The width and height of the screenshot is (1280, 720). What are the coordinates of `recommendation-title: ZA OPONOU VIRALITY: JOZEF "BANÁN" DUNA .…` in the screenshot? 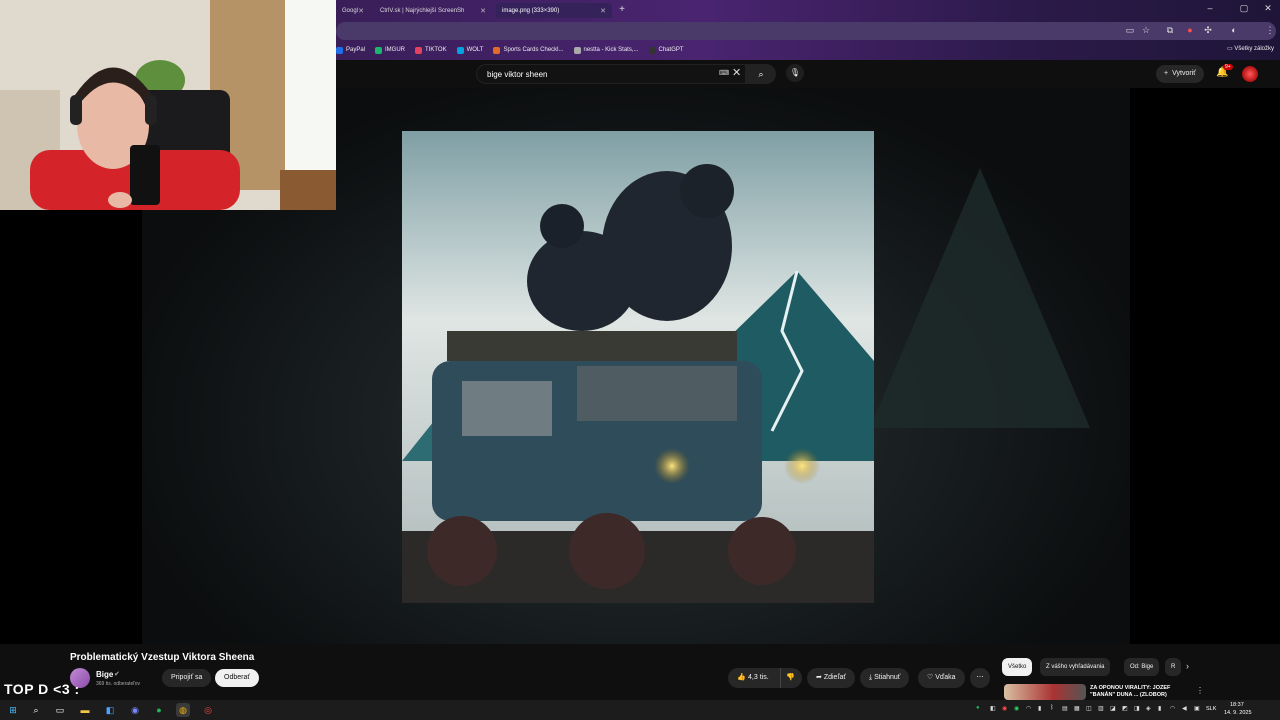 It's located at (1140, 692).